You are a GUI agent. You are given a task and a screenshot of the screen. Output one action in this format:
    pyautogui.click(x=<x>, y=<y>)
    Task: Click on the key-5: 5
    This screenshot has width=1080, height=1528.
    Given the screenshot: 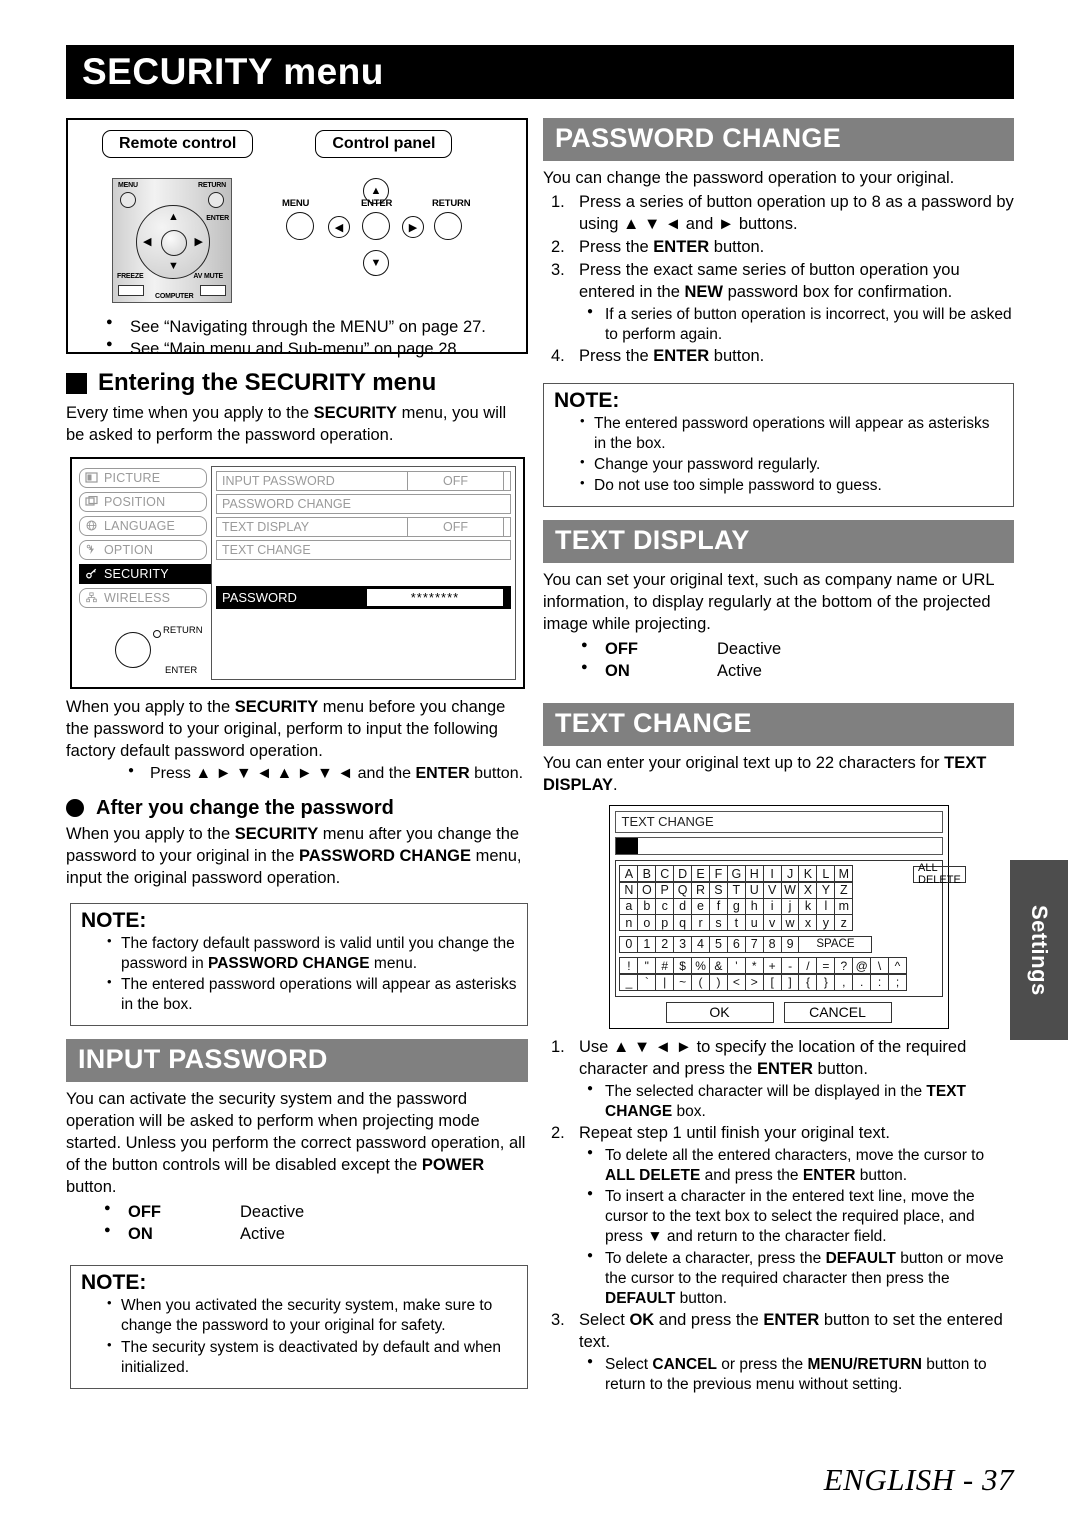 What is the action you would take?
    pyautogui.click(x=718, y=944)
    